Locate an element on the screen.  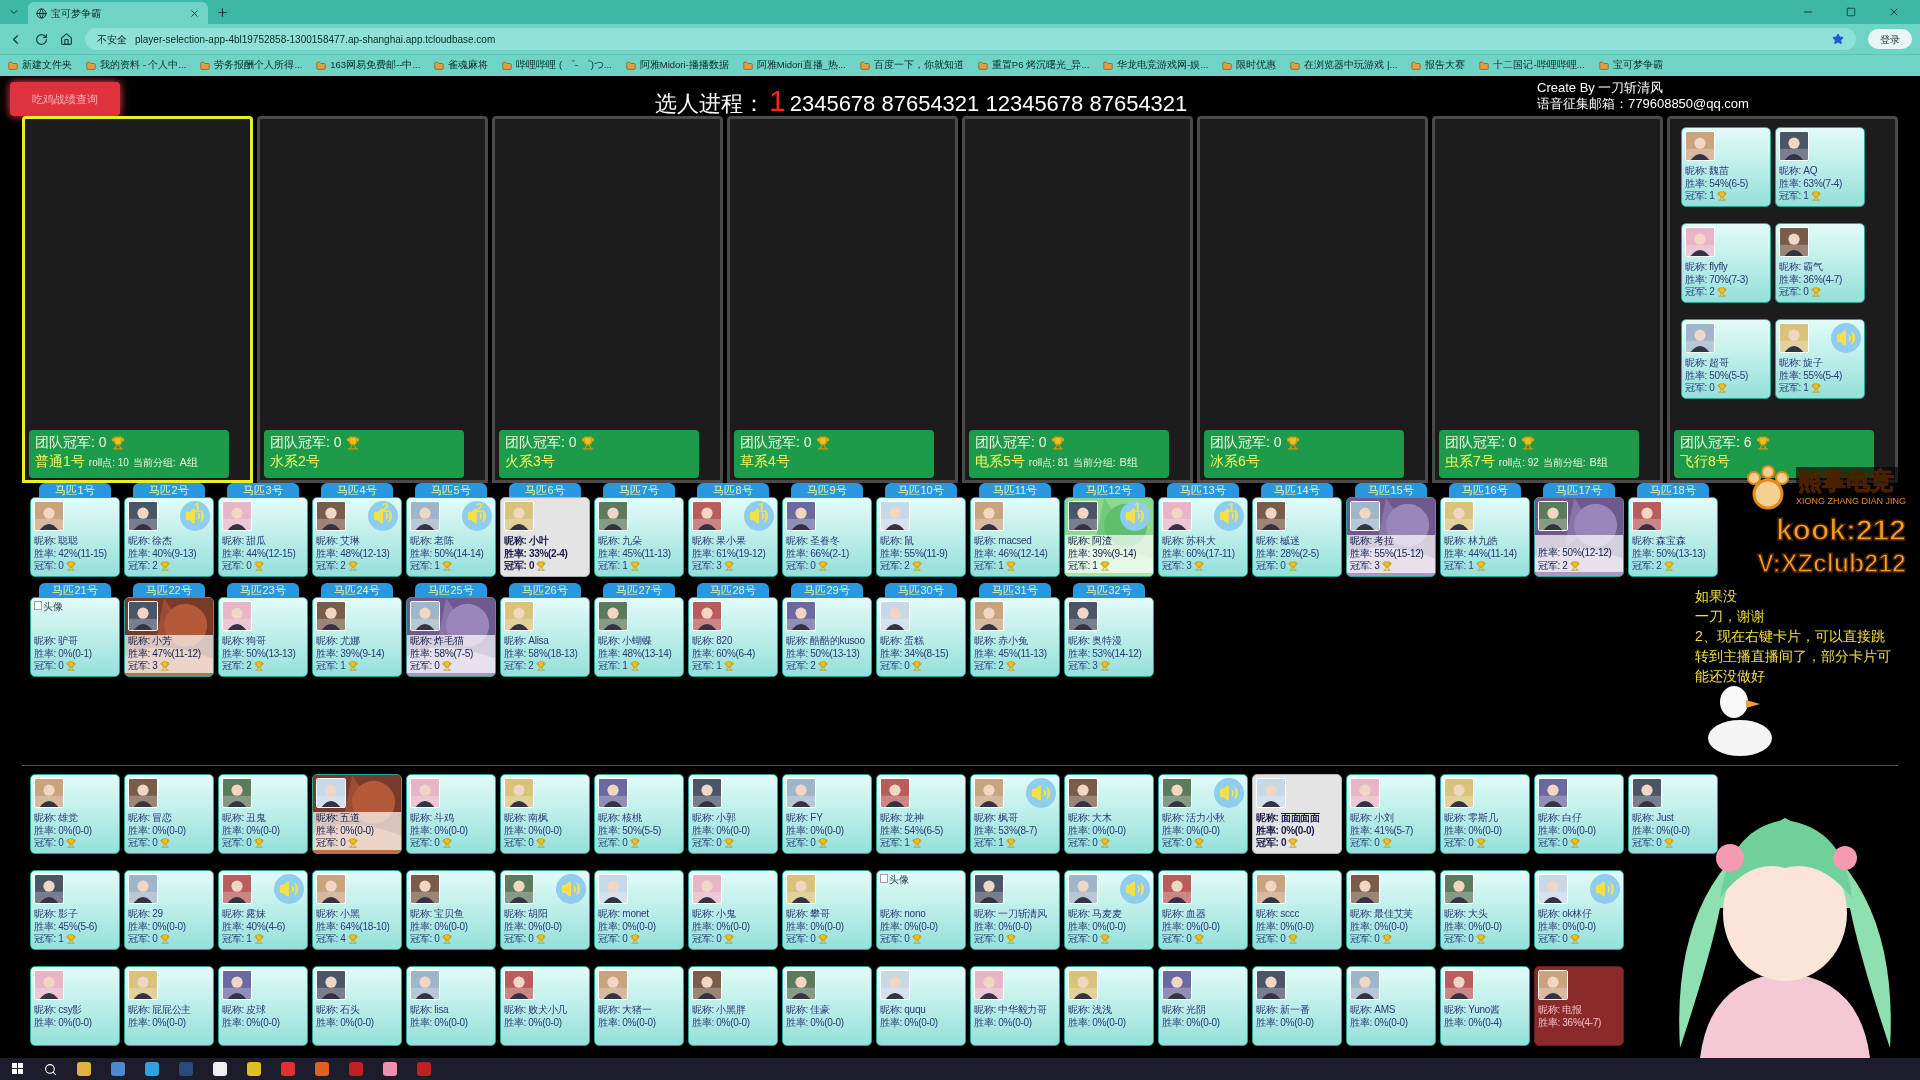
player-card: 昵称: 槭迷 胜率: 28%(2-5) 冠军: 0 is located at coordinates (1297, 537).